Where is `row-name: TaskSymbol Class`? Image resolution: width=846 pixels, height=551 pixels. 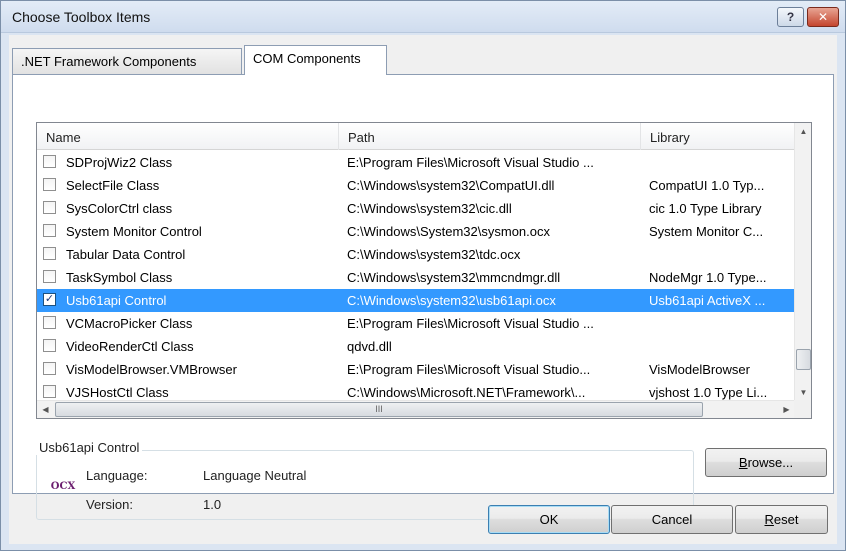
row-name: TaskSymbol Class is located at coordinates (119, 277).